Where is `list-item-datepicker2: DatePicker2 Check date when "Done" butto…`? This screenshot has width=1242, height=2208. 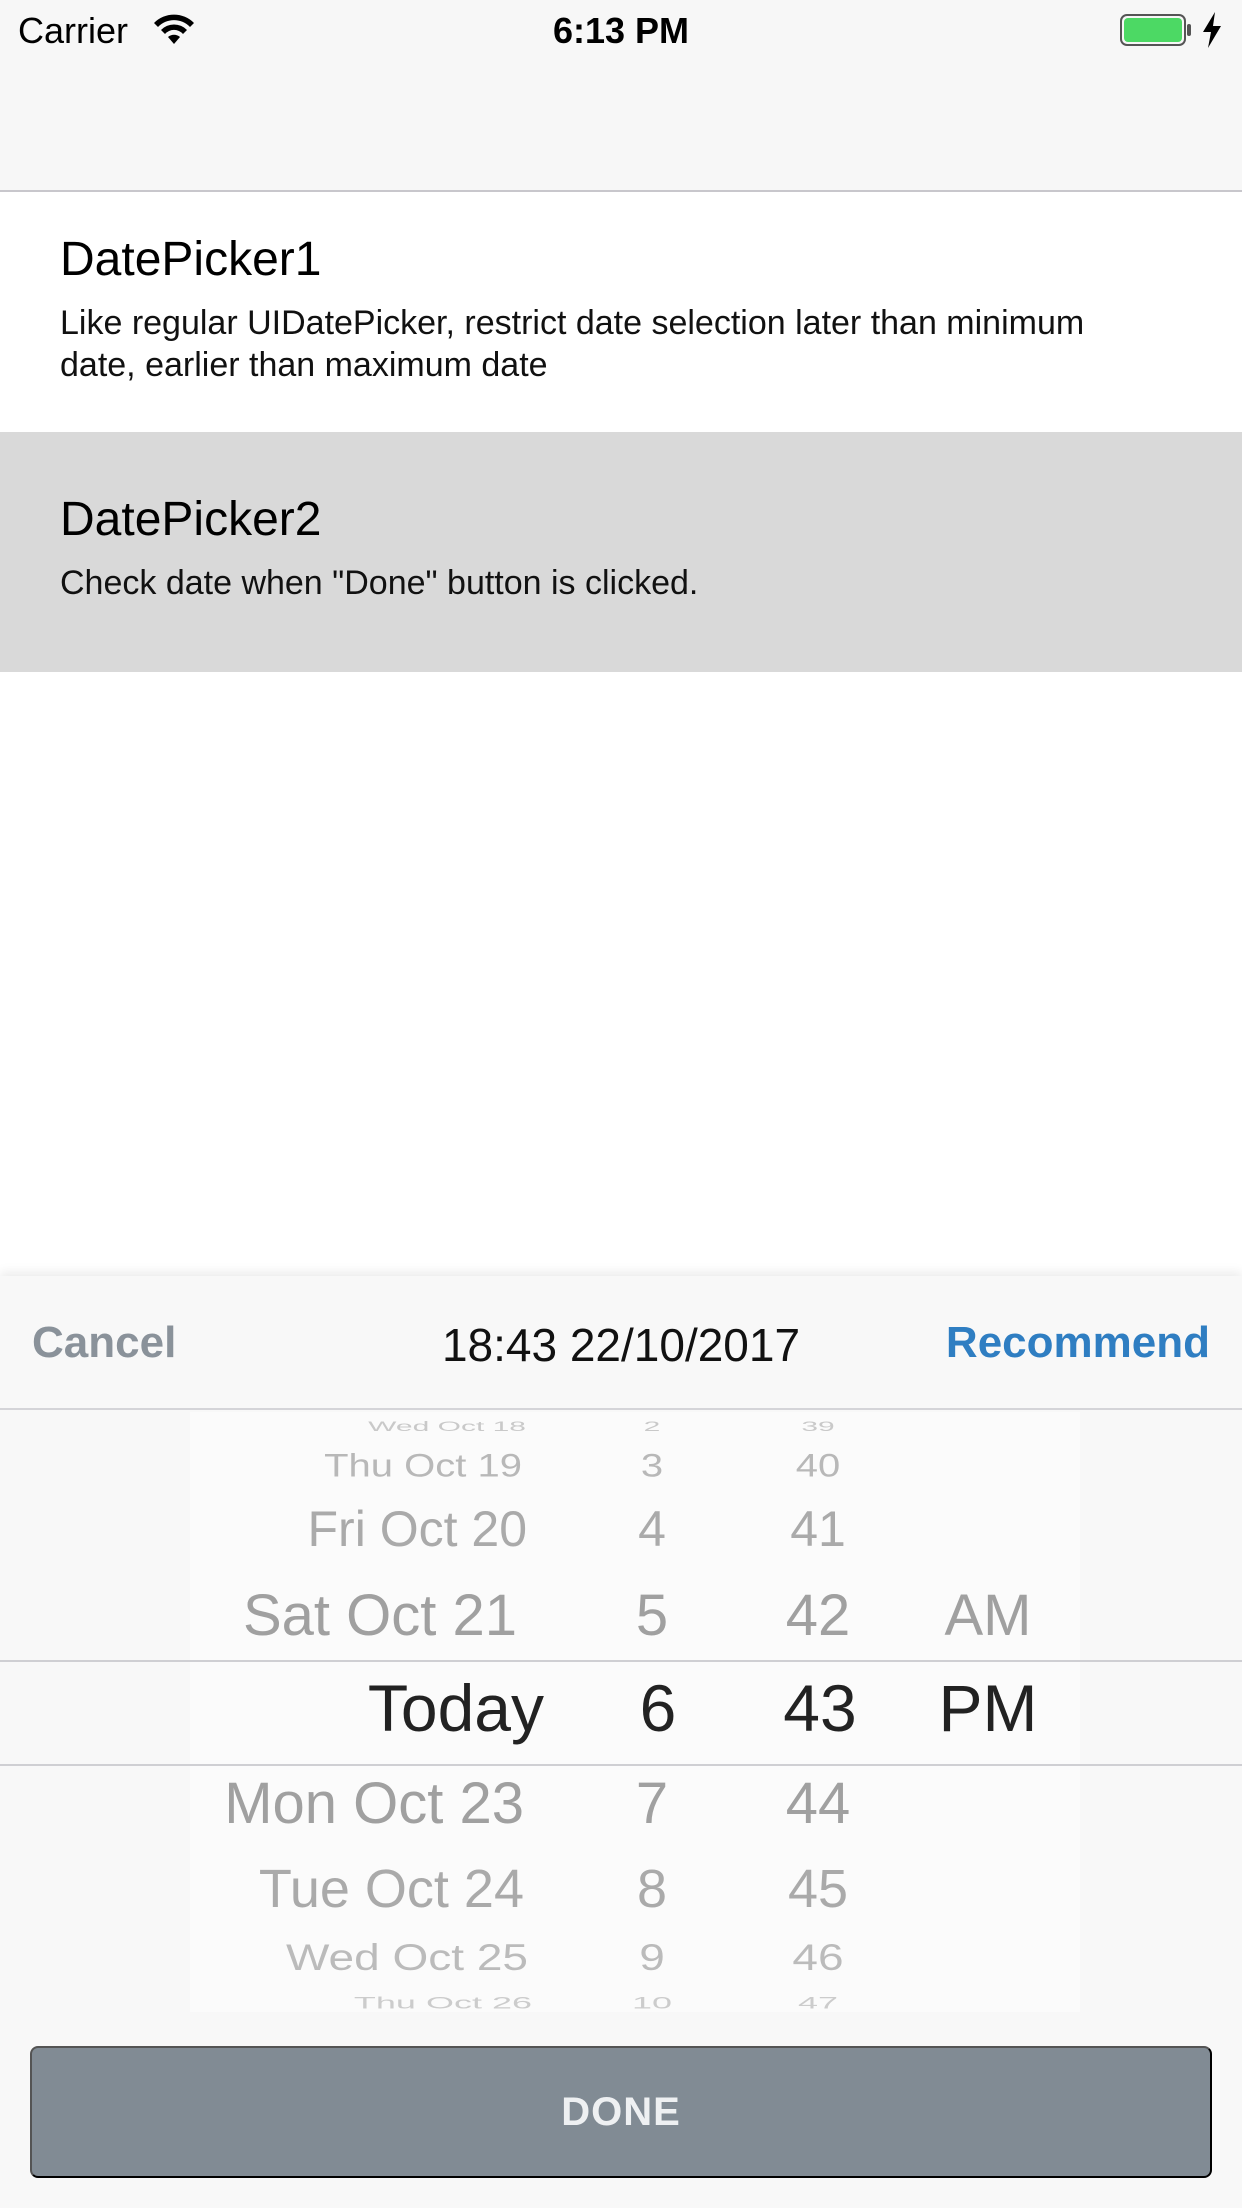
list-item-datepicker2: DatePicker2 Check date when "Done" butto… is located at coordinates (621, 552).